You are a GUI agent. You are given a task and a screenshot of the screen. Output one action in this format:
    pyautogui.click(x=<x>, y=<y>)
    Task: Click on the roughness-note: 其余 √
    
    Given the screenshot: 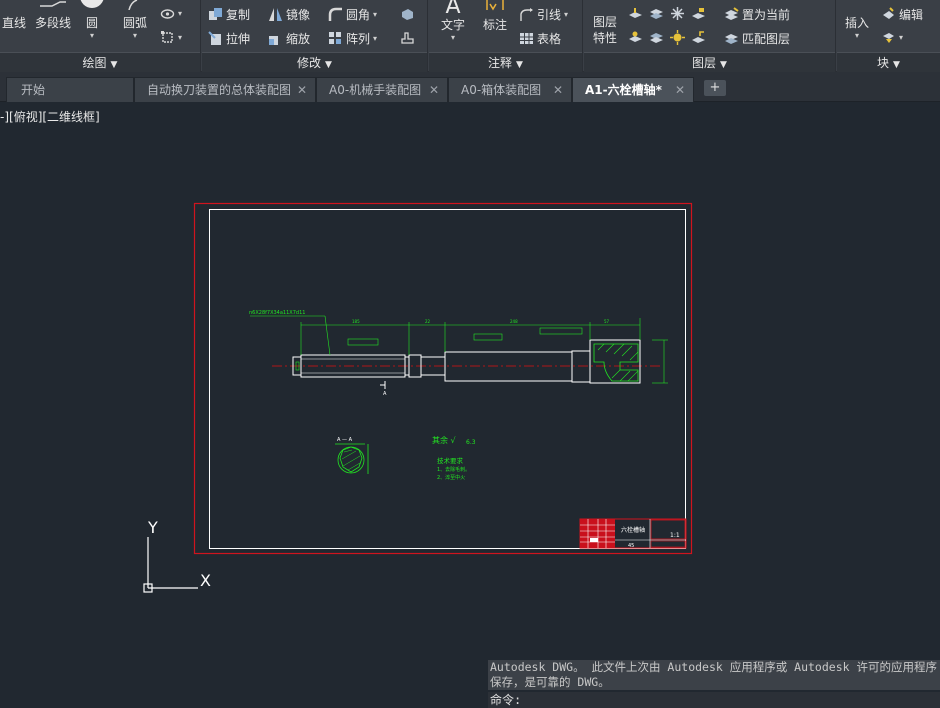 What is the action you would take?
    pyautogui.click(x=444, y=440)
    